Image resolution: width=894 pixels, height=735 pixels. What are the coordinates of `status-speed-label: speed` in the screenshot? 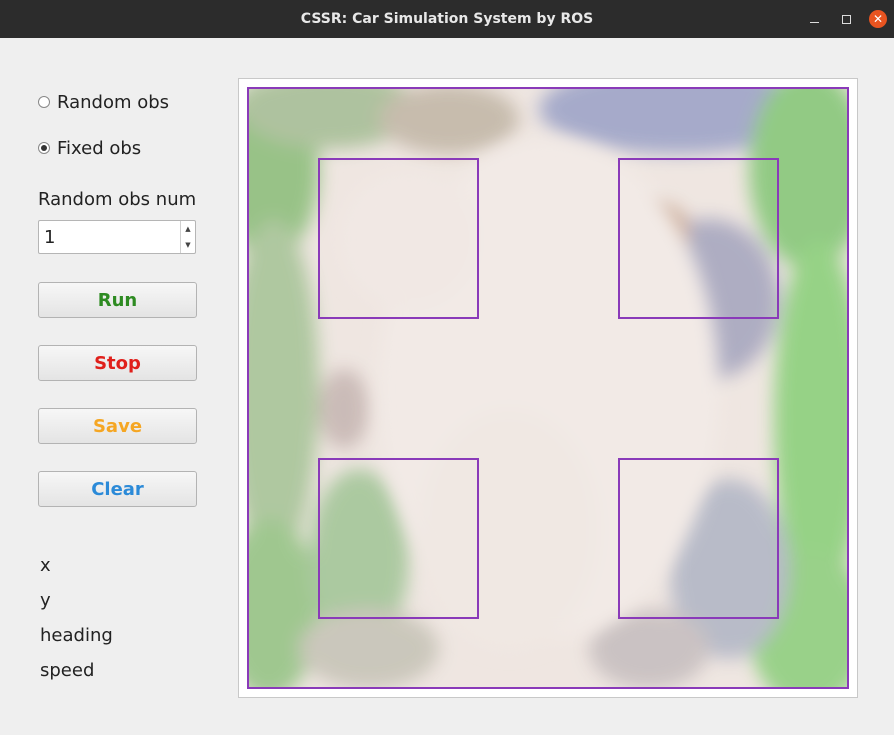 It's located at (67, 670).